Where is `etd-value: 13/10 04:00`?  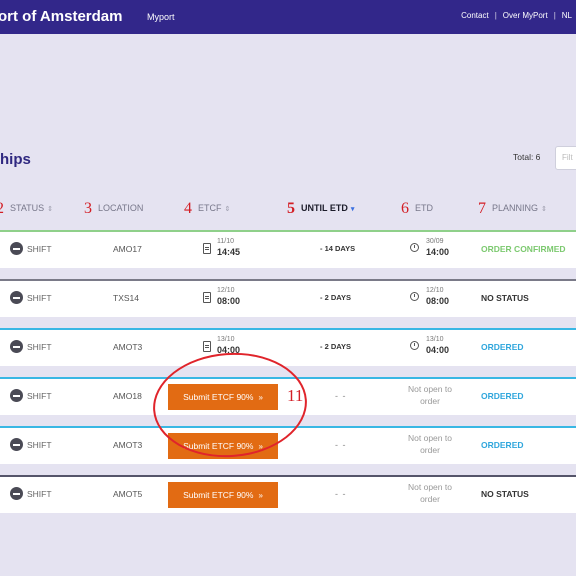
etd-value: 13/10 04:00 is located at coordinates (437, 345).